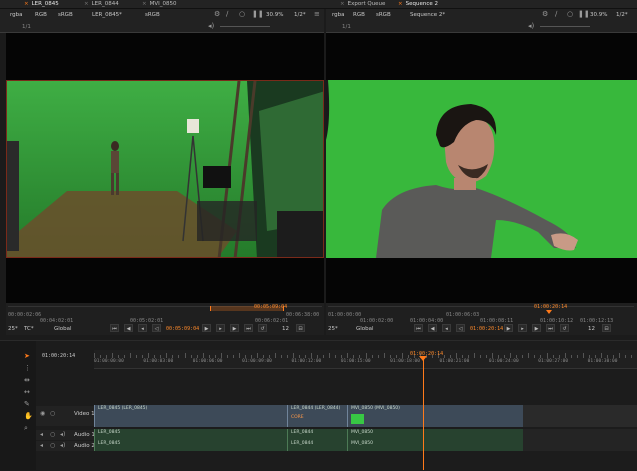 This screenshot has width=637, height=471. What do you see at coordinates (159, 4) in the screenshot?
I see `tab-mvi-0850: × MVI_0850` at bounding box center [159, 4].